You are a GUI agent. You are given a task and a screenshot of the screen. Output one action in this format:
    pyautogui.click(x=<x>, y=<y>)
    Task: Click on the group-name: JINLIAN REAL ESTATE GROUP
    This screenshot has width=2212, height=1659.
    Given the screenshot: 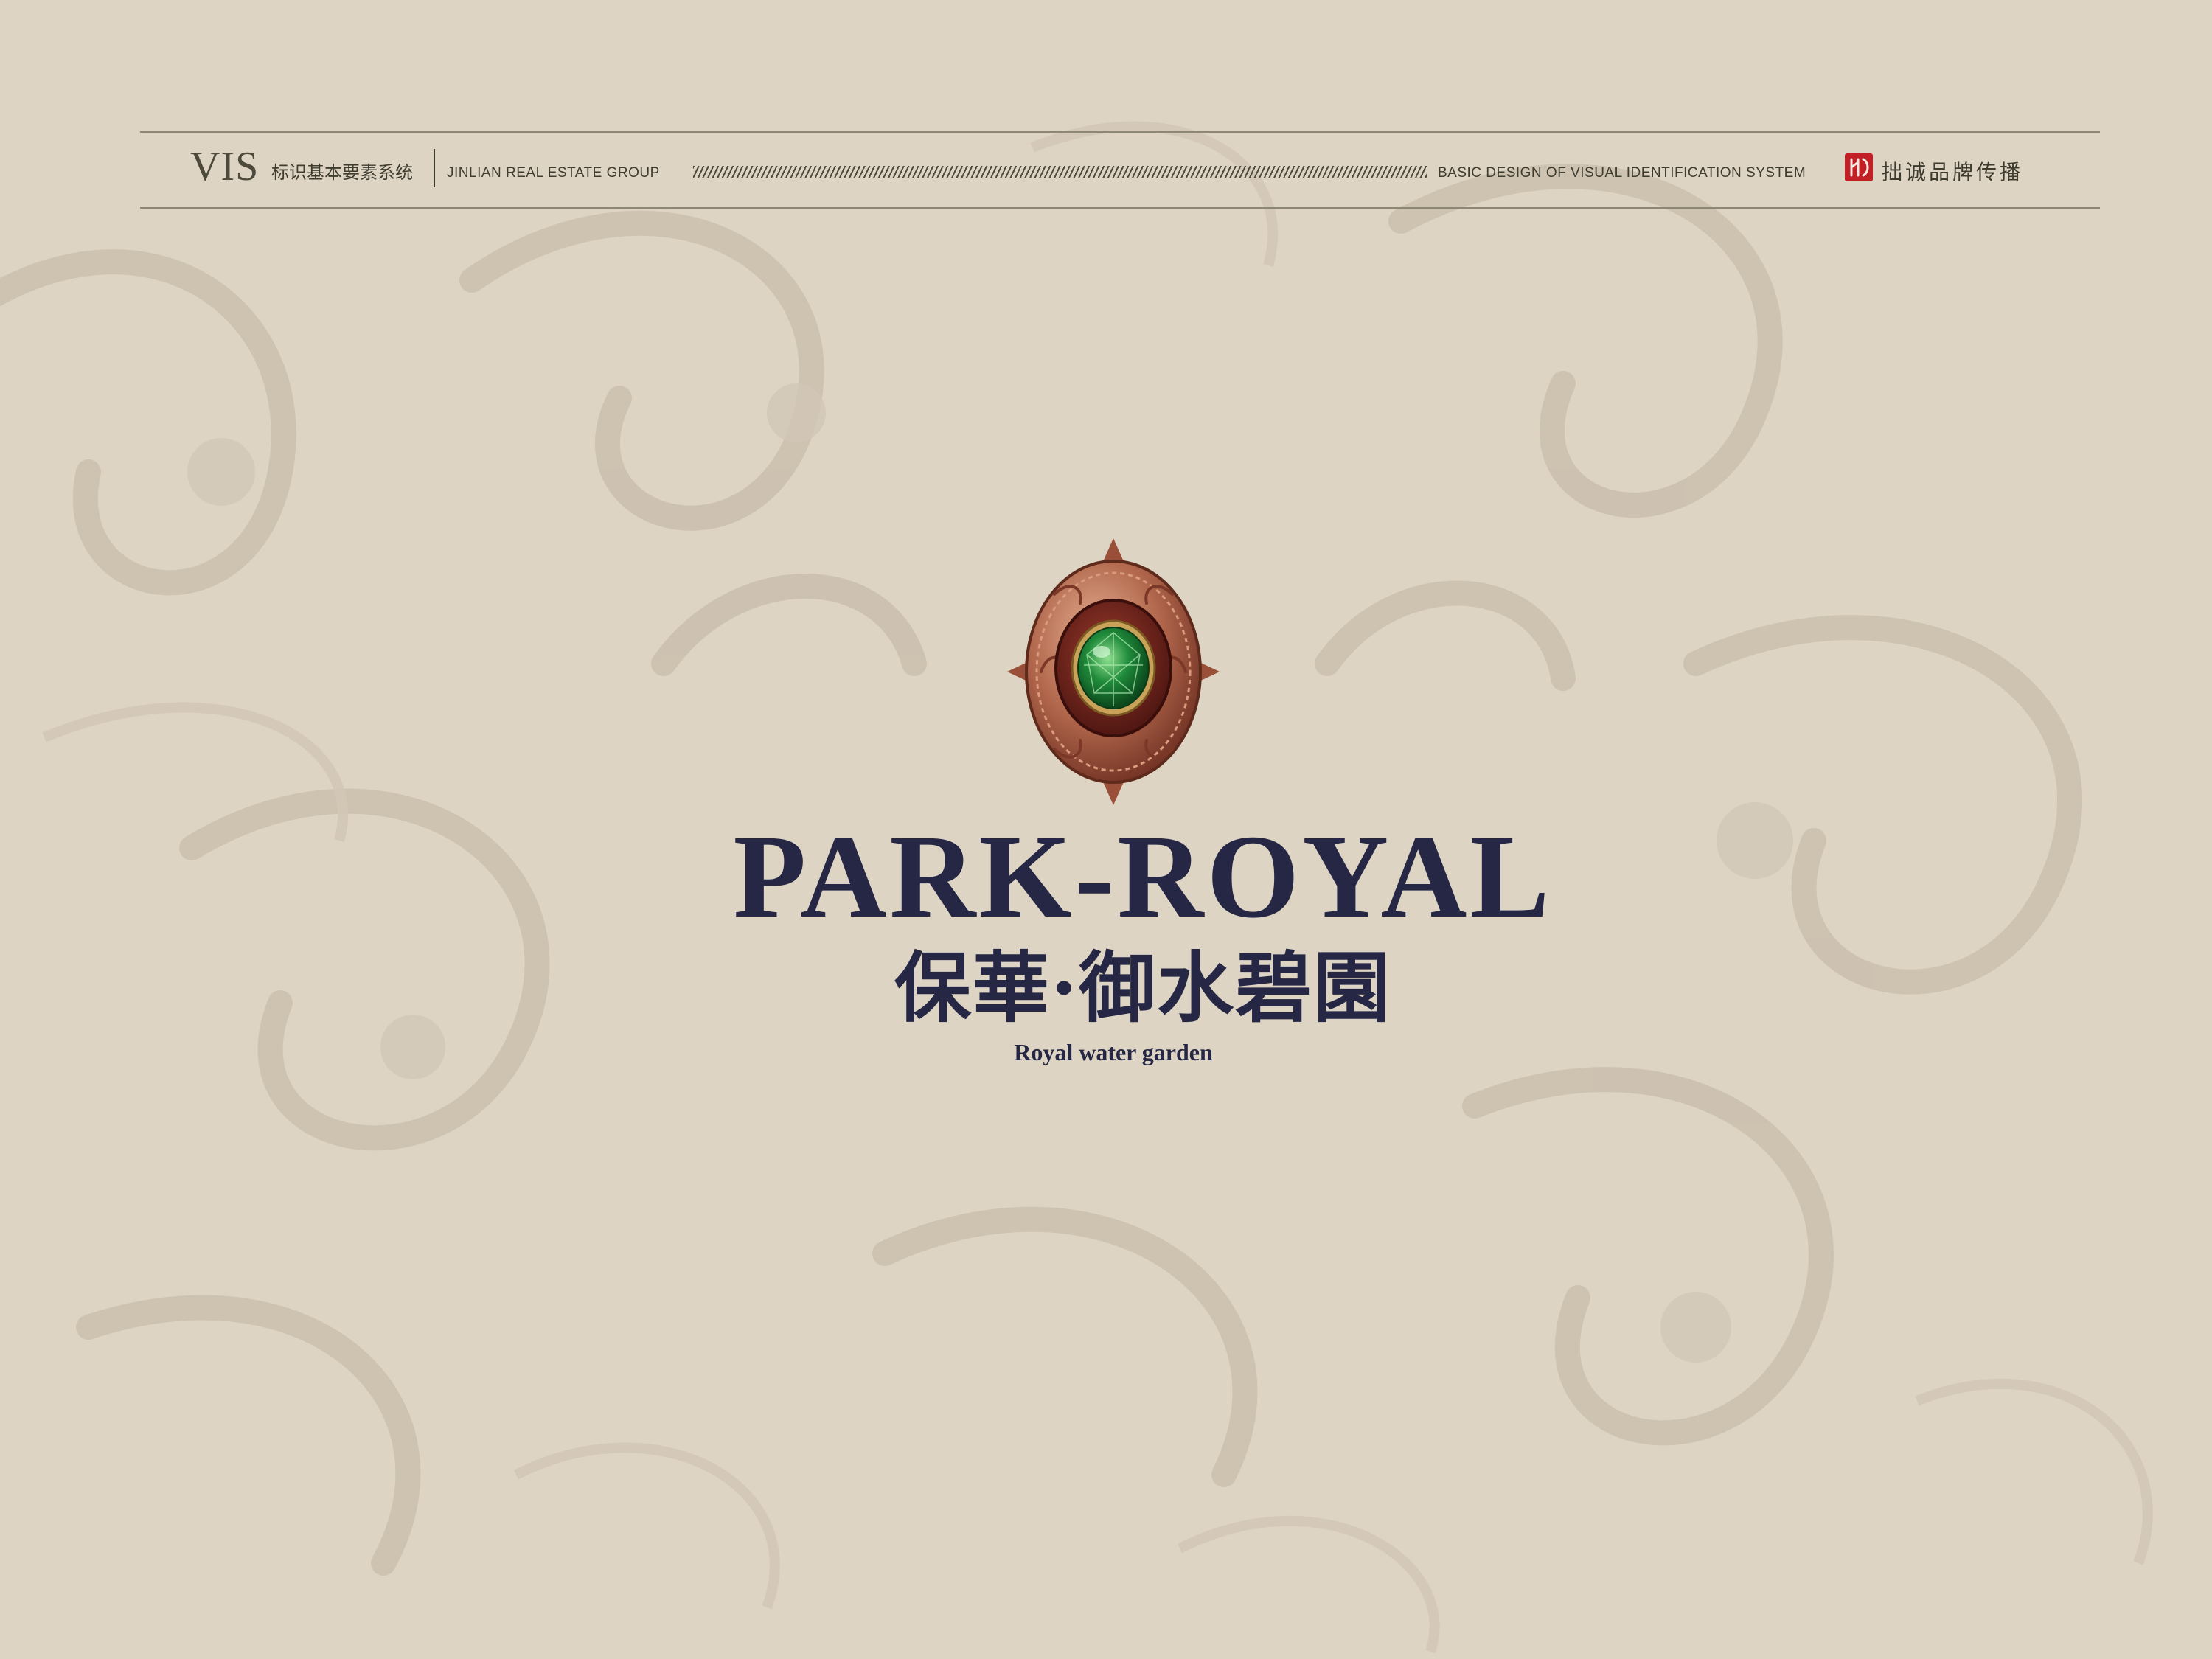 What is the action you would take?
    pyautogui.click(x=553, y=173)
    